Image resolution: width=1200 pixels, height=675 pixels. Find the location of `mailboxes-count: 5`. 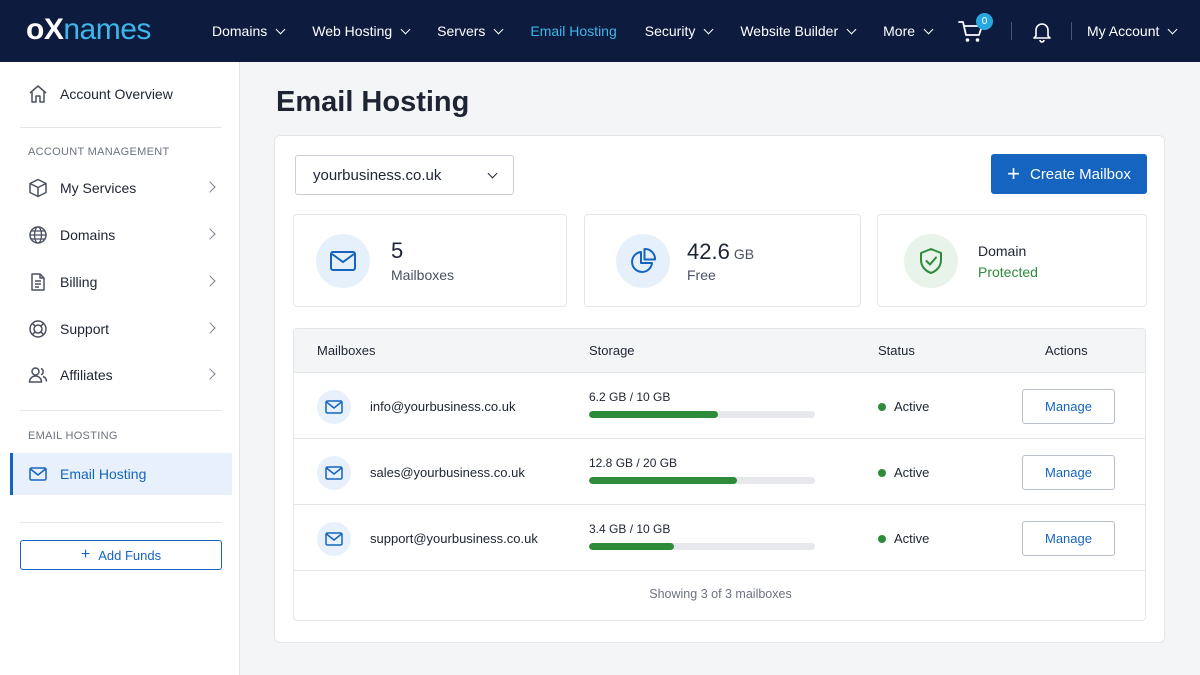

mailboxes-count: 5 is located at coordinates (397, 250).